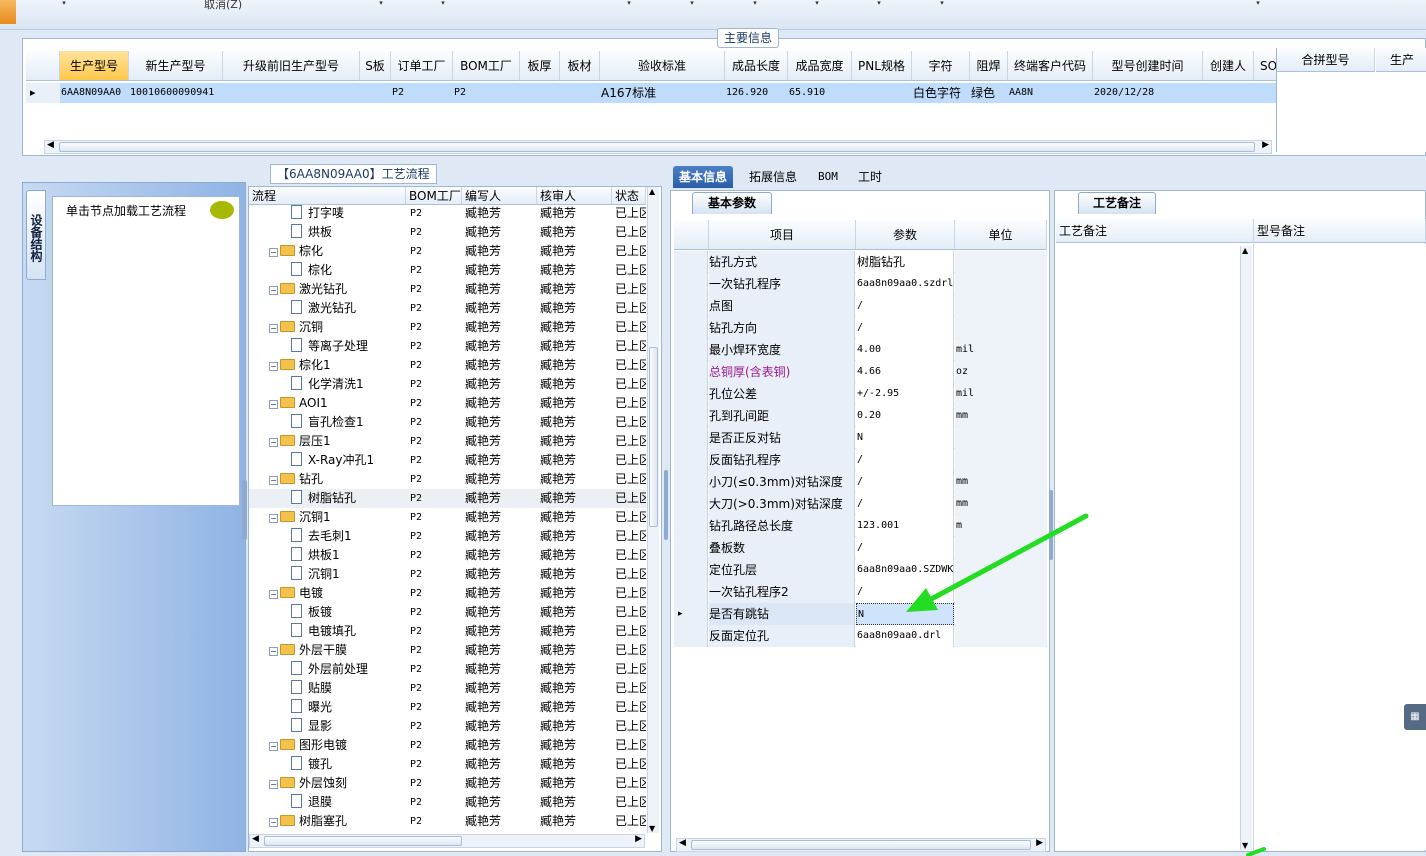 The image size is (1426, 856). I want to click on tree-folder-node: − 激光钻孔 P2 臧艳芳 臧艳芳 已上区, so click(447, 289).